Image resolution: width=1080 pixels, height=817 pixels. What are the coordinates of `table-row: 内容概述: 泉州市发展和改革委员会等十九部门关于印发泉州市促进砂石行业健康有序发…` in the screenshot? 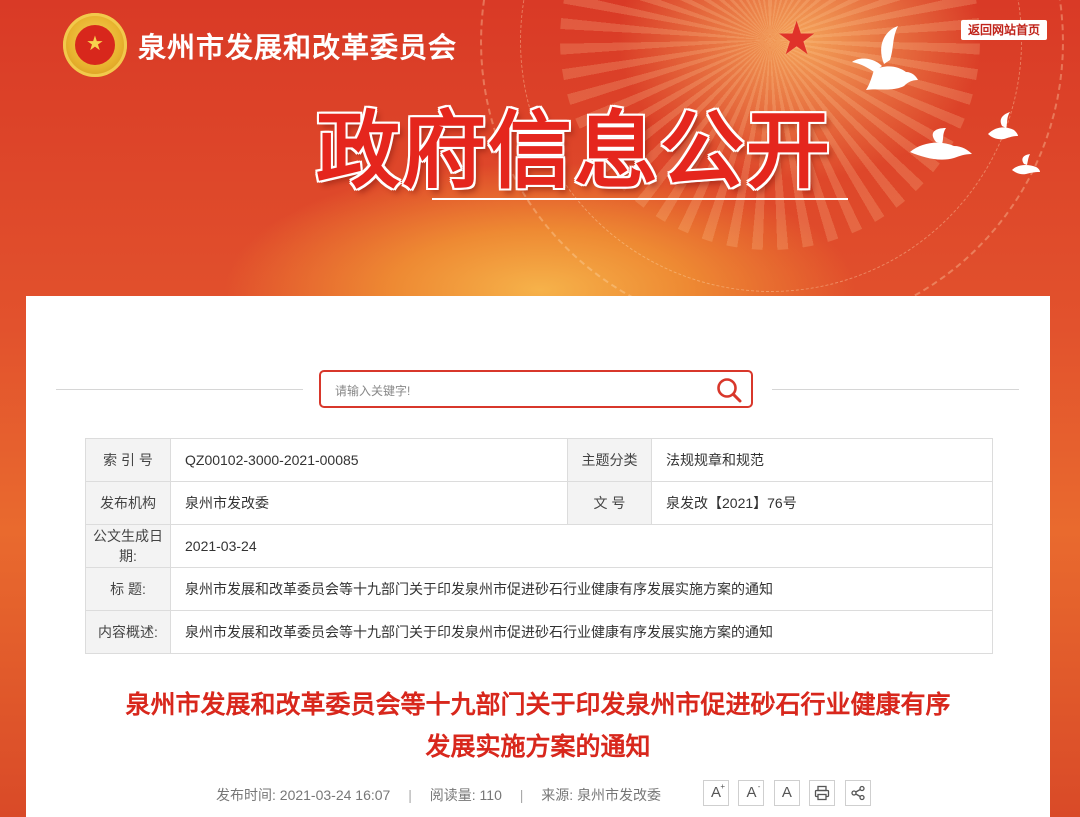 It's located at (539, 632).